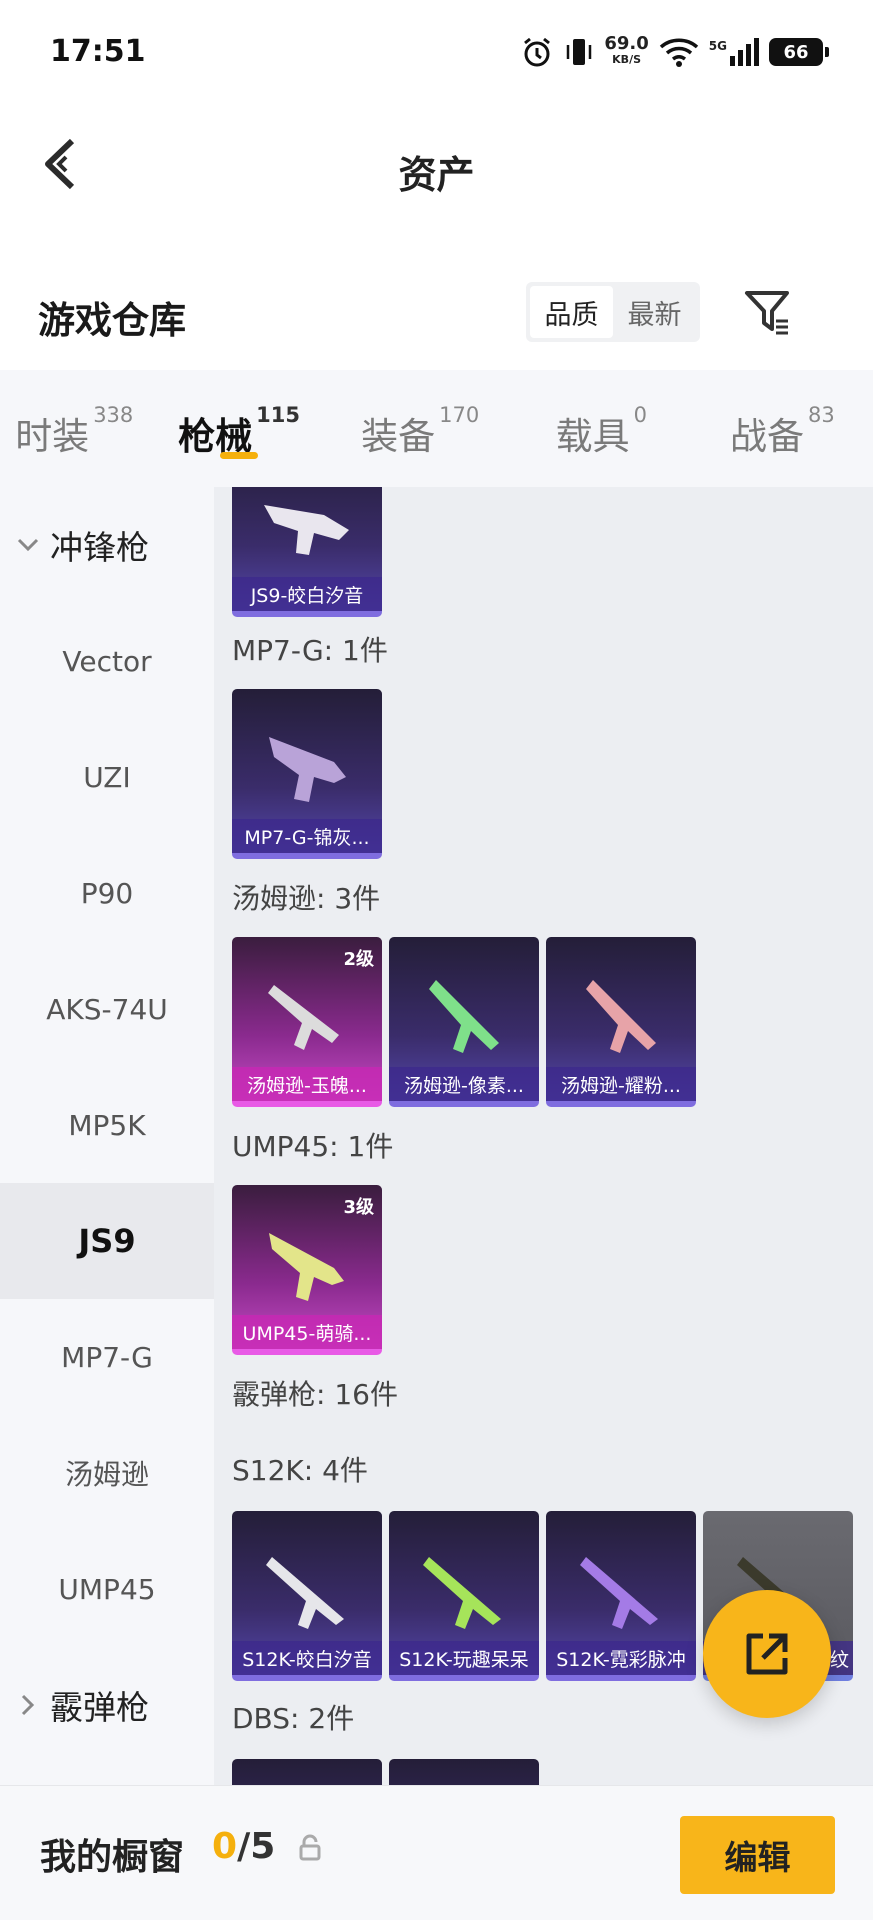  What do you see at coordinates (678, 52) in the screenshot?
I see `wifi-icon` at bounding box center [678, 52].